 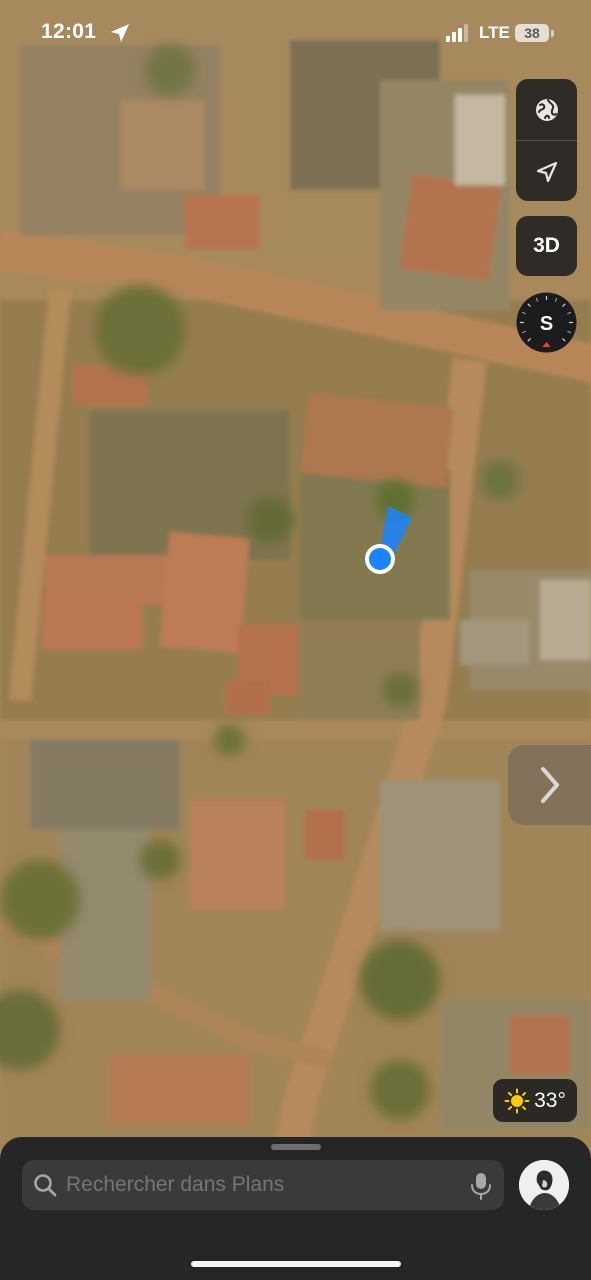 What do you see at coordinates (550, 1100) in the screenshot?
I see `weather-temperature: 33°` at bounding box center [550, 1100].